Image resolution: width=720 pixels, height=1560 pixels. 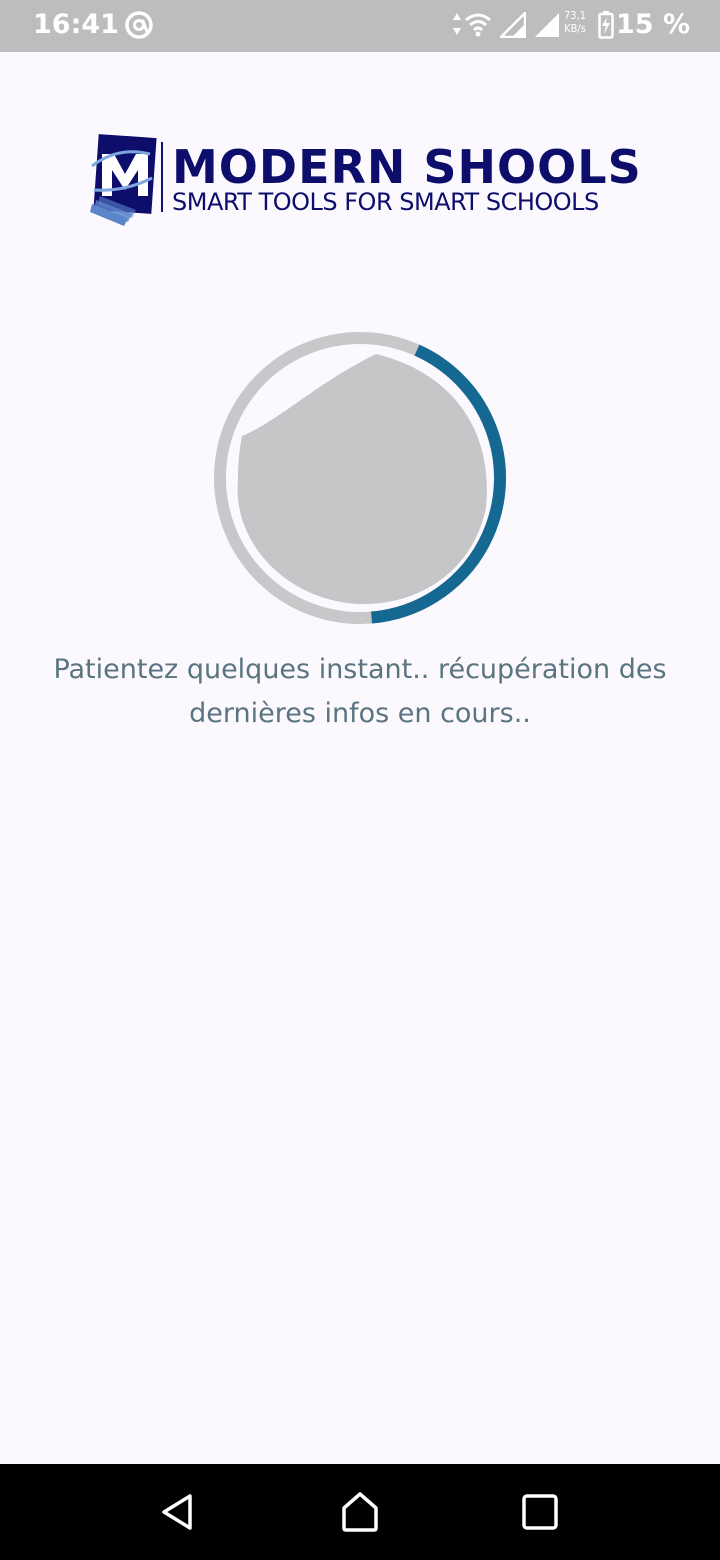 What do you see at coordinates (162, 177) in the screenshot?
I see `logo-divider` at bounding box center [162, 177].